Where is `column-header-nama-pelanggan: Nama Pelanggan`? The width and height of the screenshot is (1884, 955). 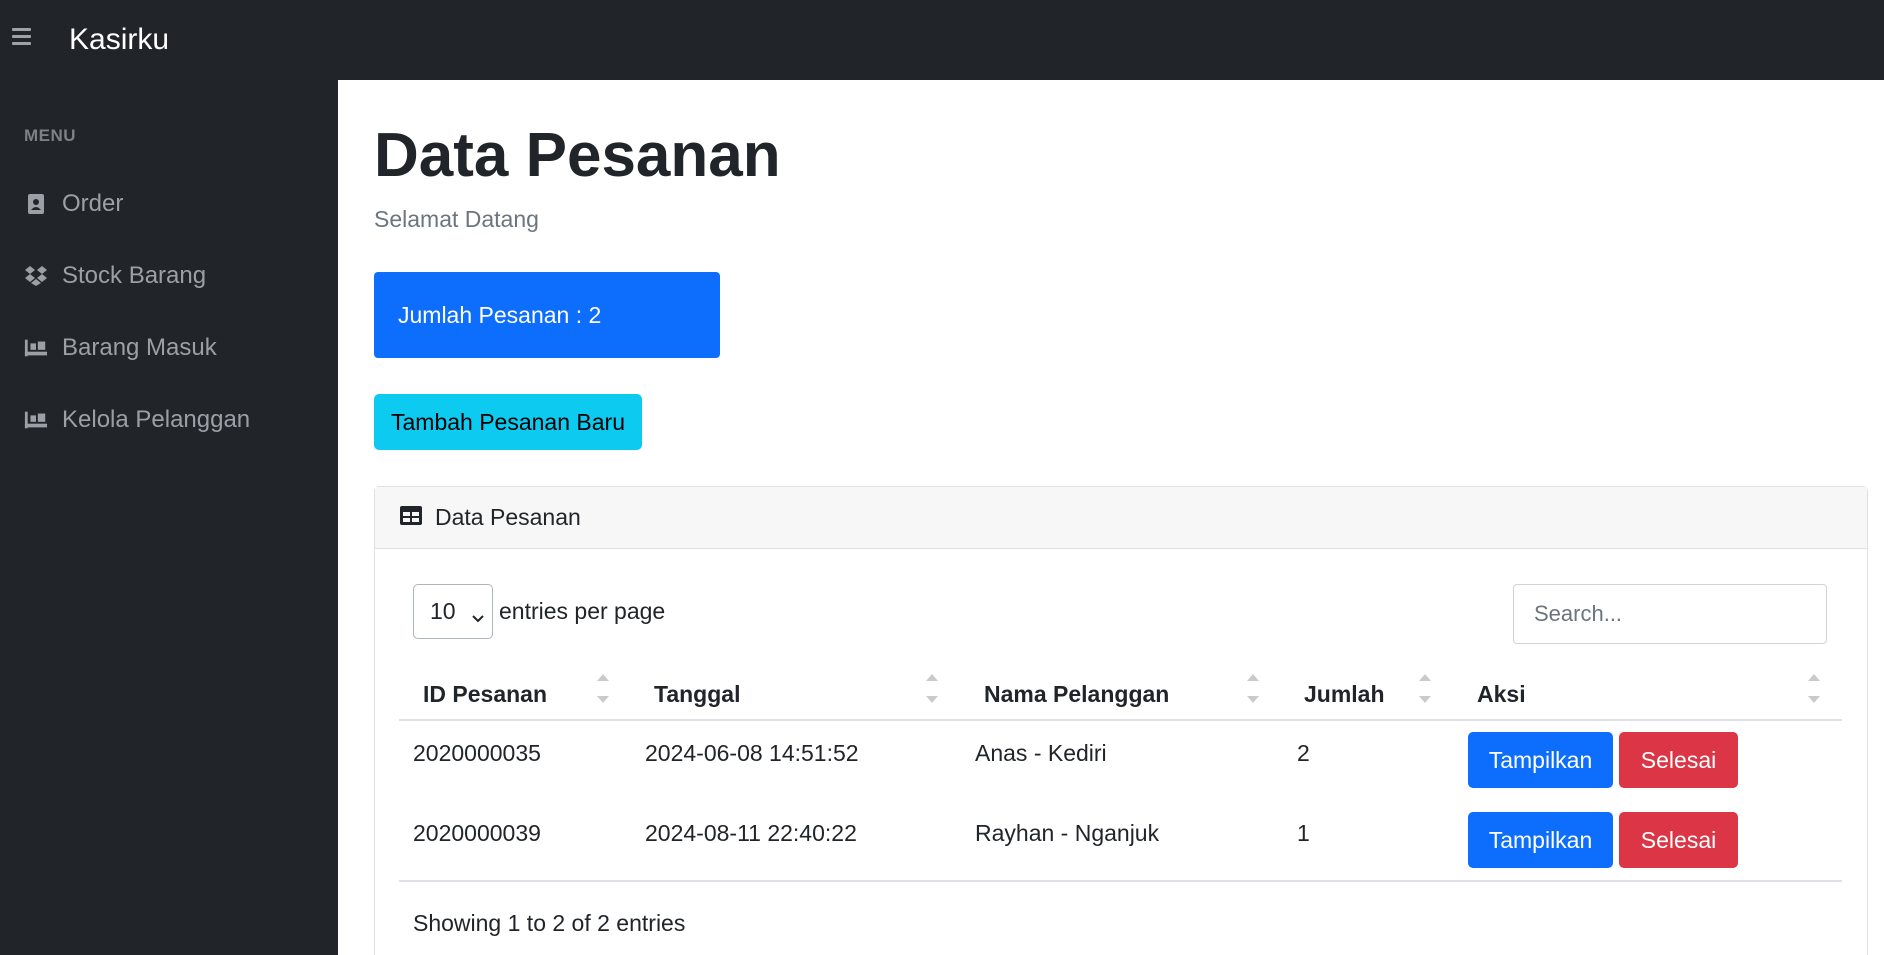 column-header-nama-pelanggan: Nama Pelanggan is located at coordinates (1076, 694).